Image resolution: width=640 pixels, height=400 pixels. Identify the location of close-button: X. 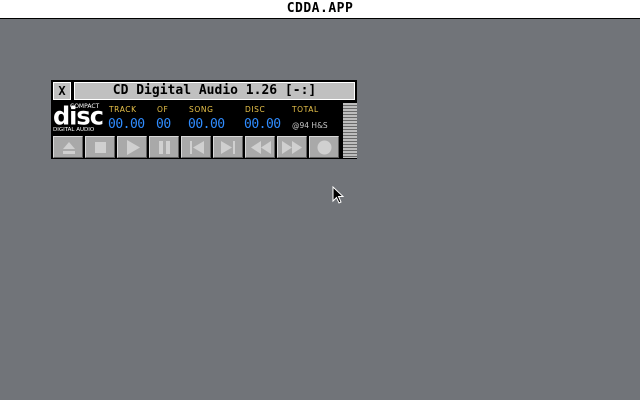
(62, 91).